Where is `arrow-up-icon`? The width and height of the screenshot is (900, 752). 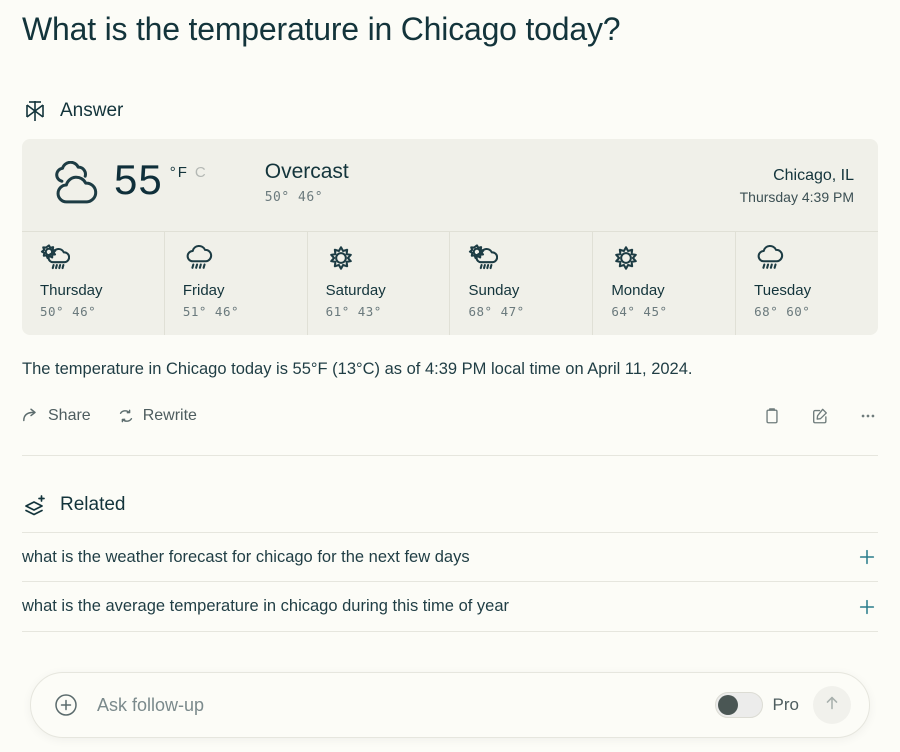
arrow-up-icon is located at coordinates (832, 705).